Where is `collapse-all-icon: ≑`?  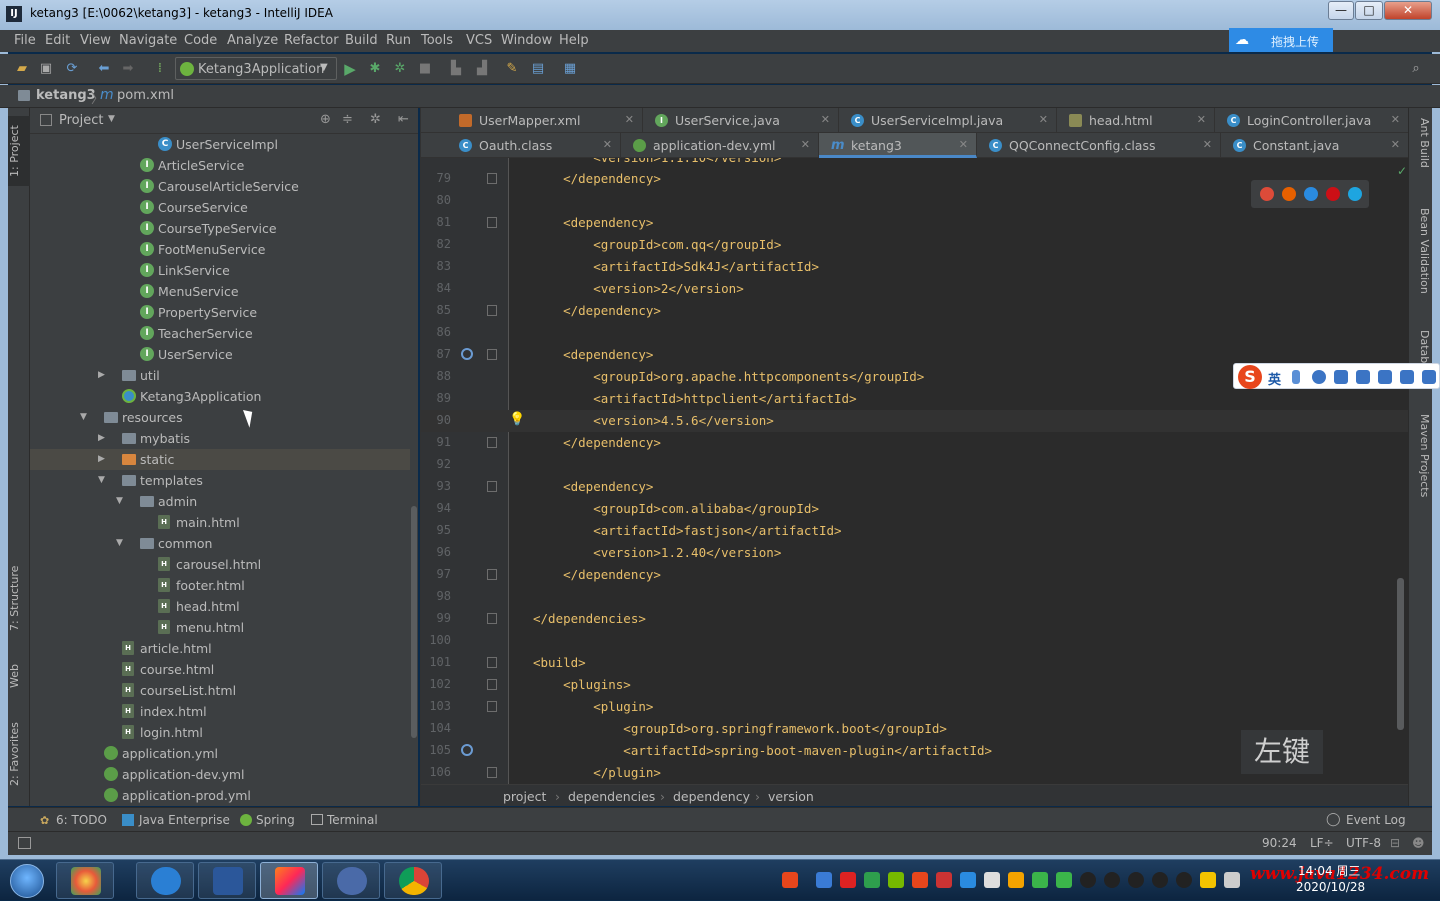
collapse-all-icon: ≑ is located at coordinates (347, 119).